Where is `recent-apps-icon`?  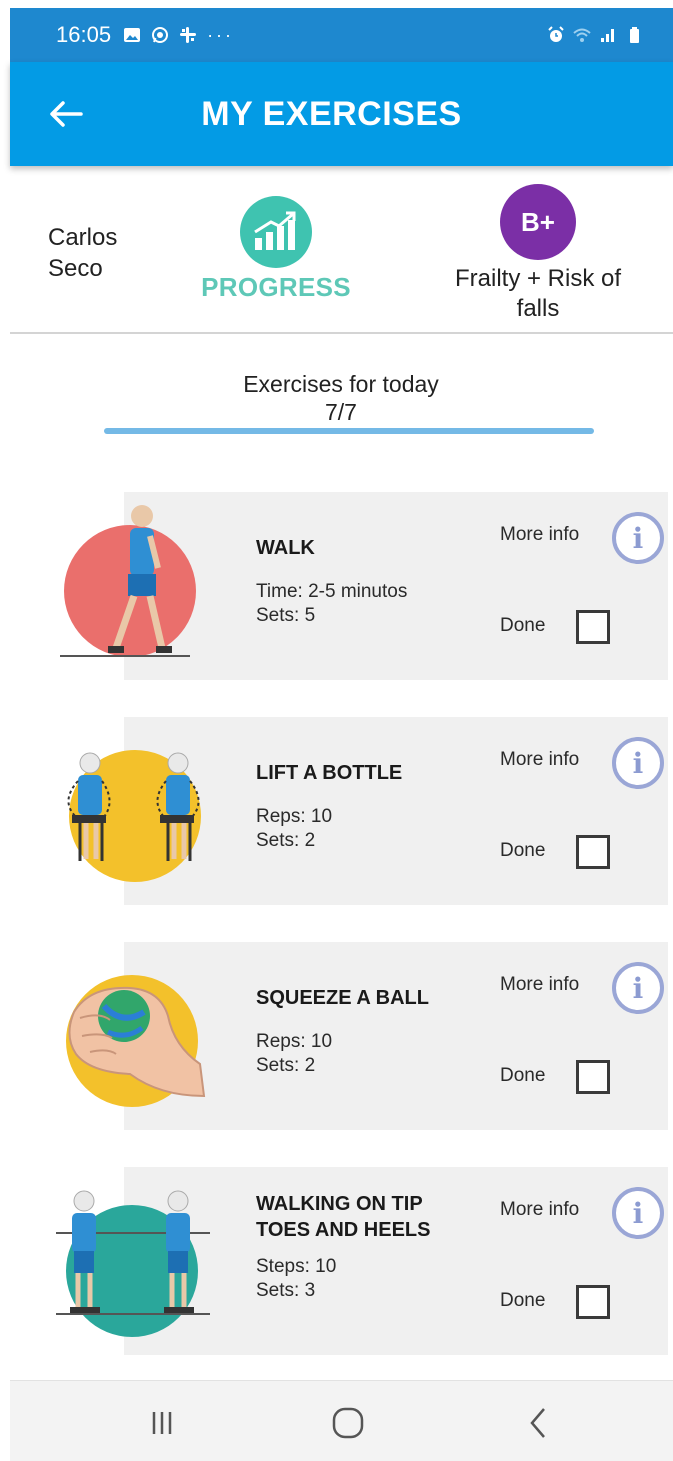 recent-apps-icon is located at coordinates (162, 1423).